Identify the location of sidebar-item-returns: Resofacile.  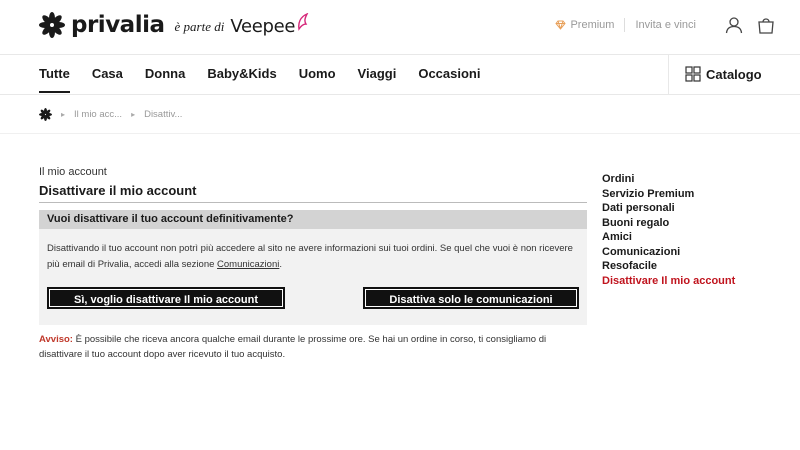
(668, 266).